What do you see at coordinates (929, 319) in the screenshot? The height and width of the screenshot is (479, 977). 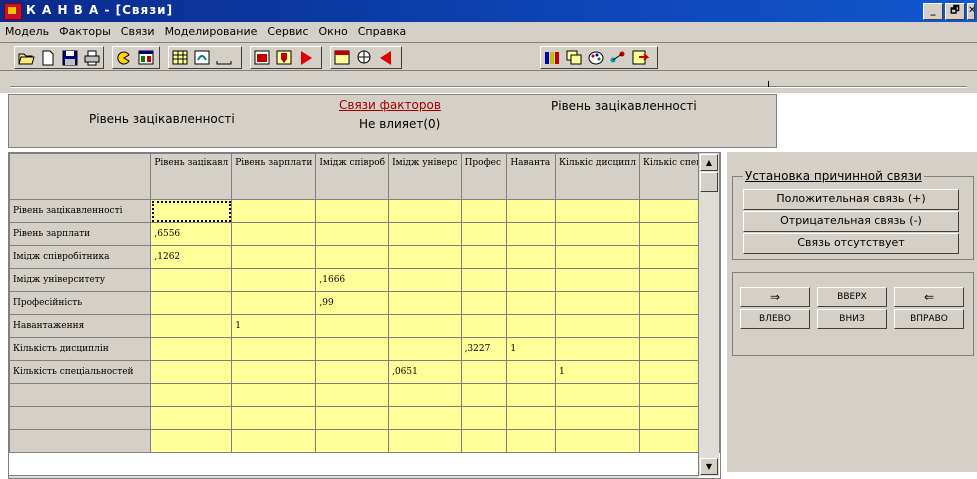 I see `right-button: ВПРАВО` at bounding box center [929, 319].